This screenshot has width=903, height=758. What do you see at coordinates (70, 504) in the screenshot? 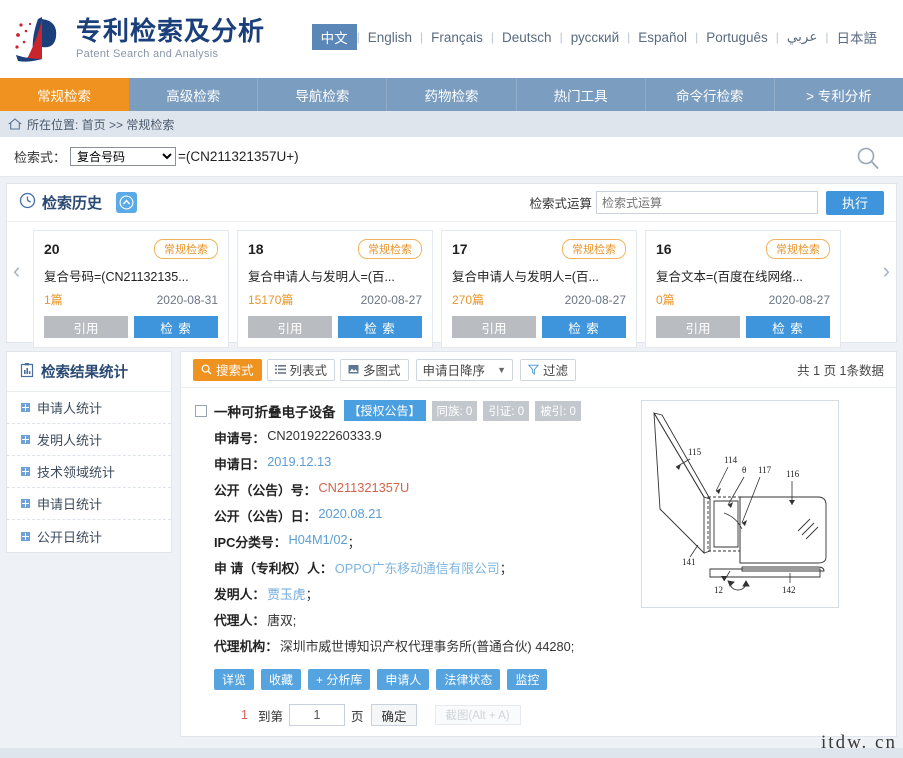
I see `sidebar-item-label: 申请日统计` at bounding box center [70, 504].